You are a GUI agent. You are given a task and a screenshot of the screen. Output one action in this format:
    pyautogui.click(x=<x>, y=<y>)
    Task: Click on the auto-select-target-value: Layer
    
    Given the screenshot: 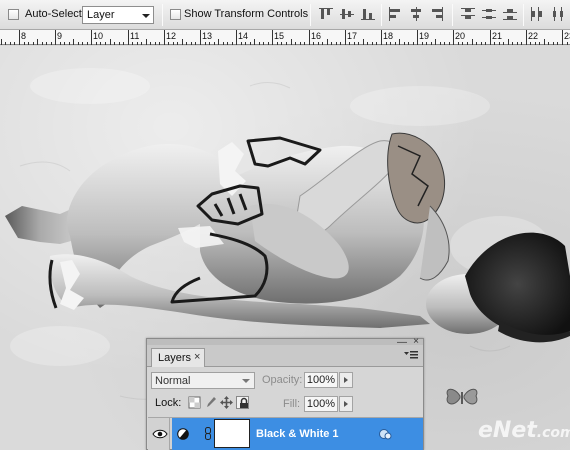 What is the action you would take?
    pyautogui.click(x=101, y=15)
    